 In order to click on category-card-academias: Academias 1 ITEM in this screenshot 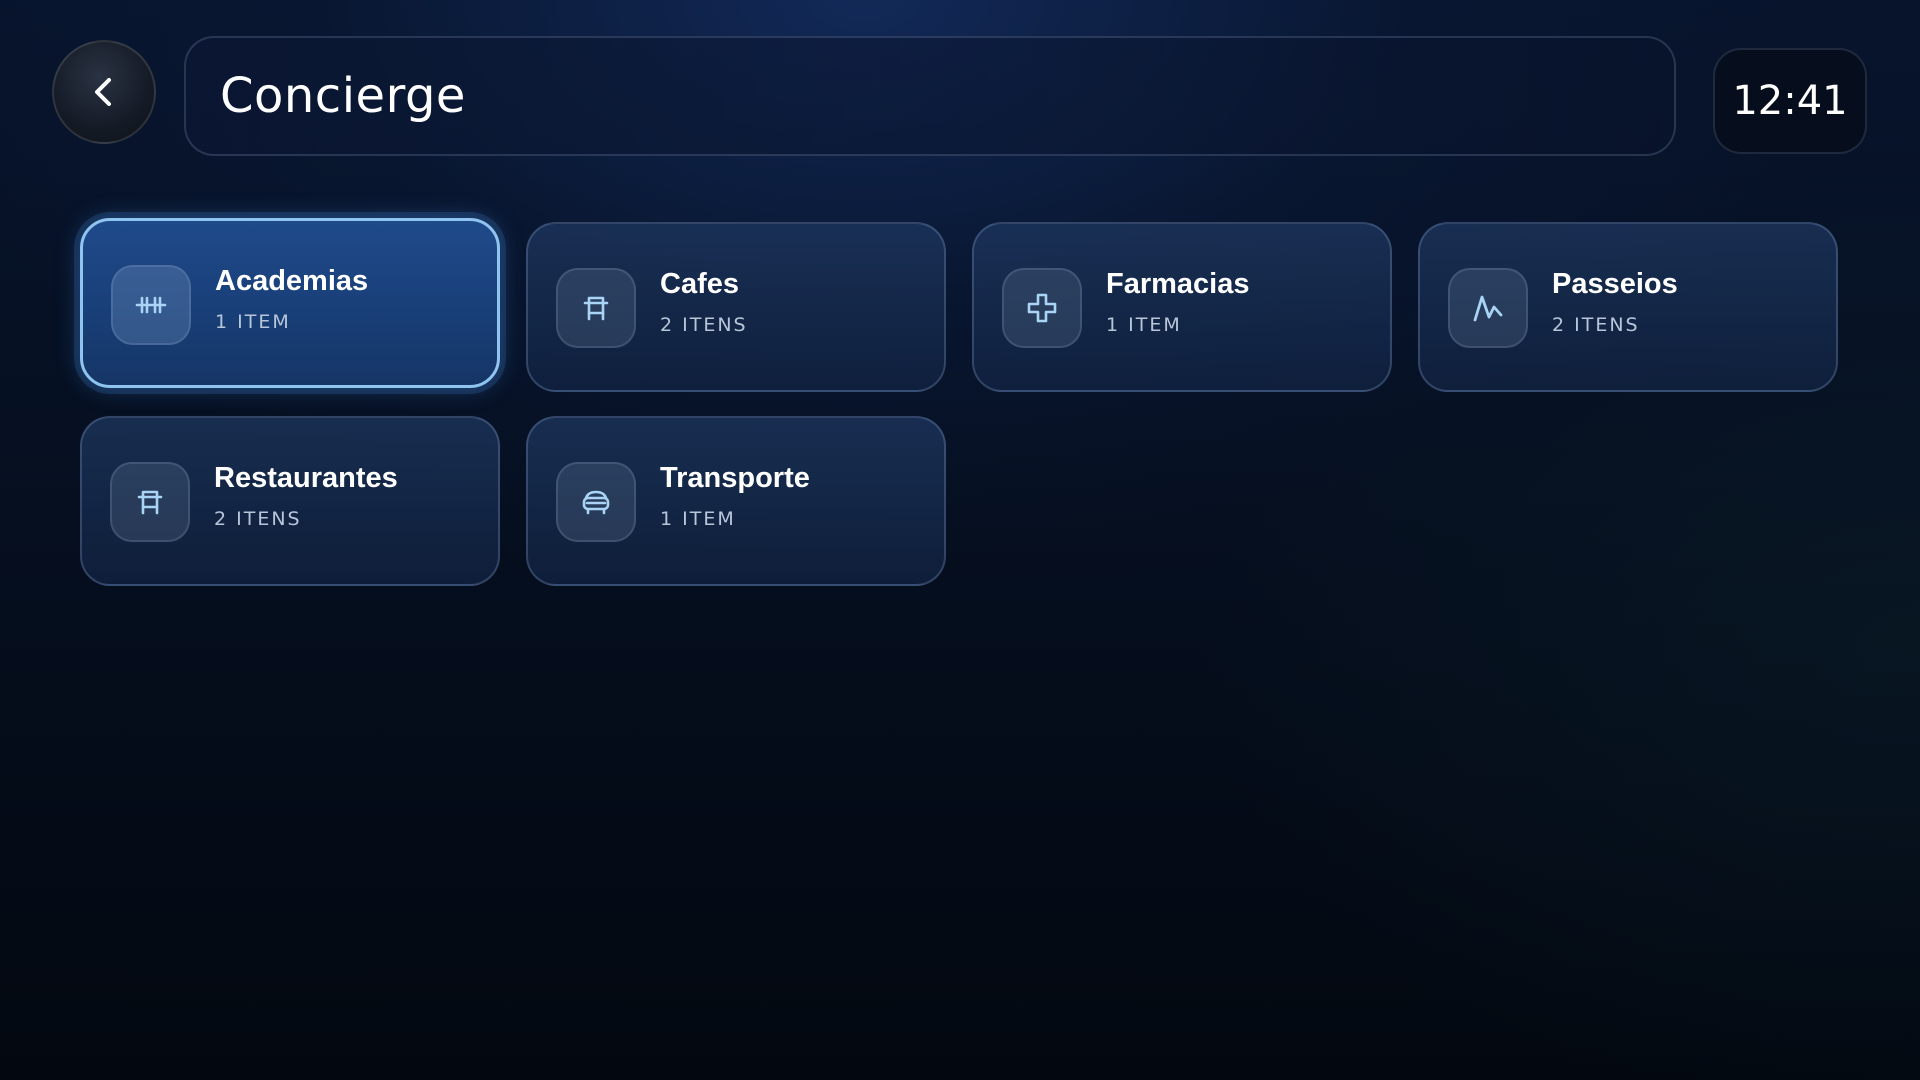, I will do `click(290, 303)`.